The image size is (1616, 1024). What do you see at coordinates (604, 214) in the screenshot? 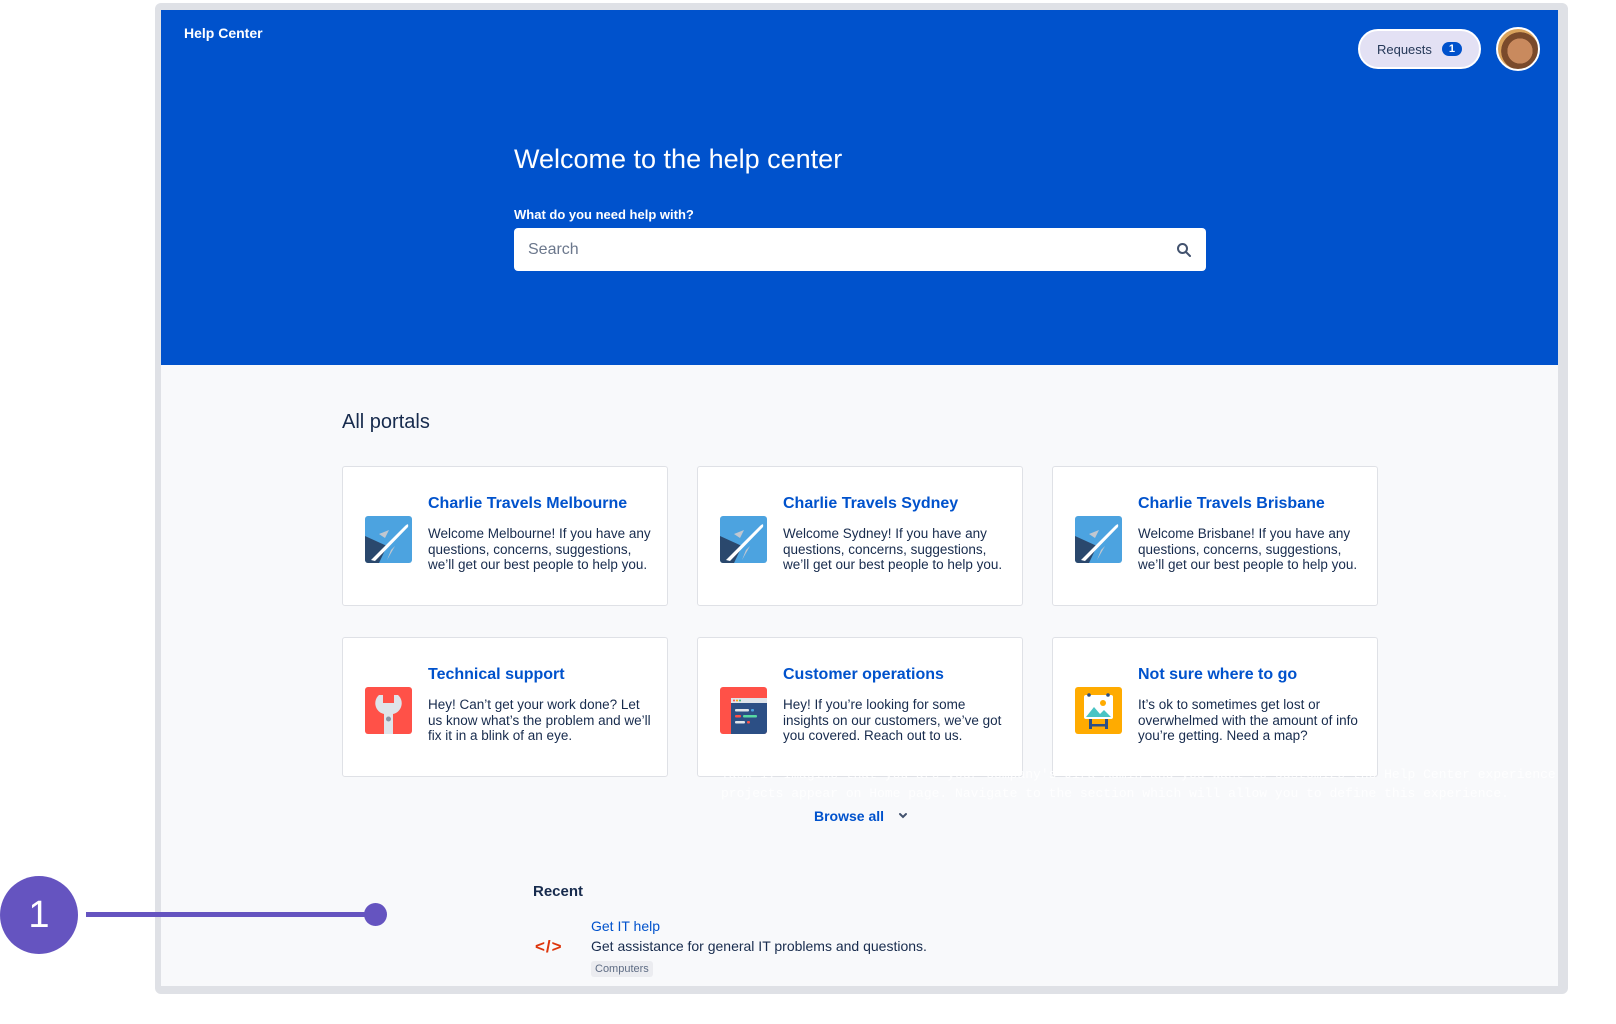
I see `search-label: What do you need help with?` at bounding box center [604, 214].